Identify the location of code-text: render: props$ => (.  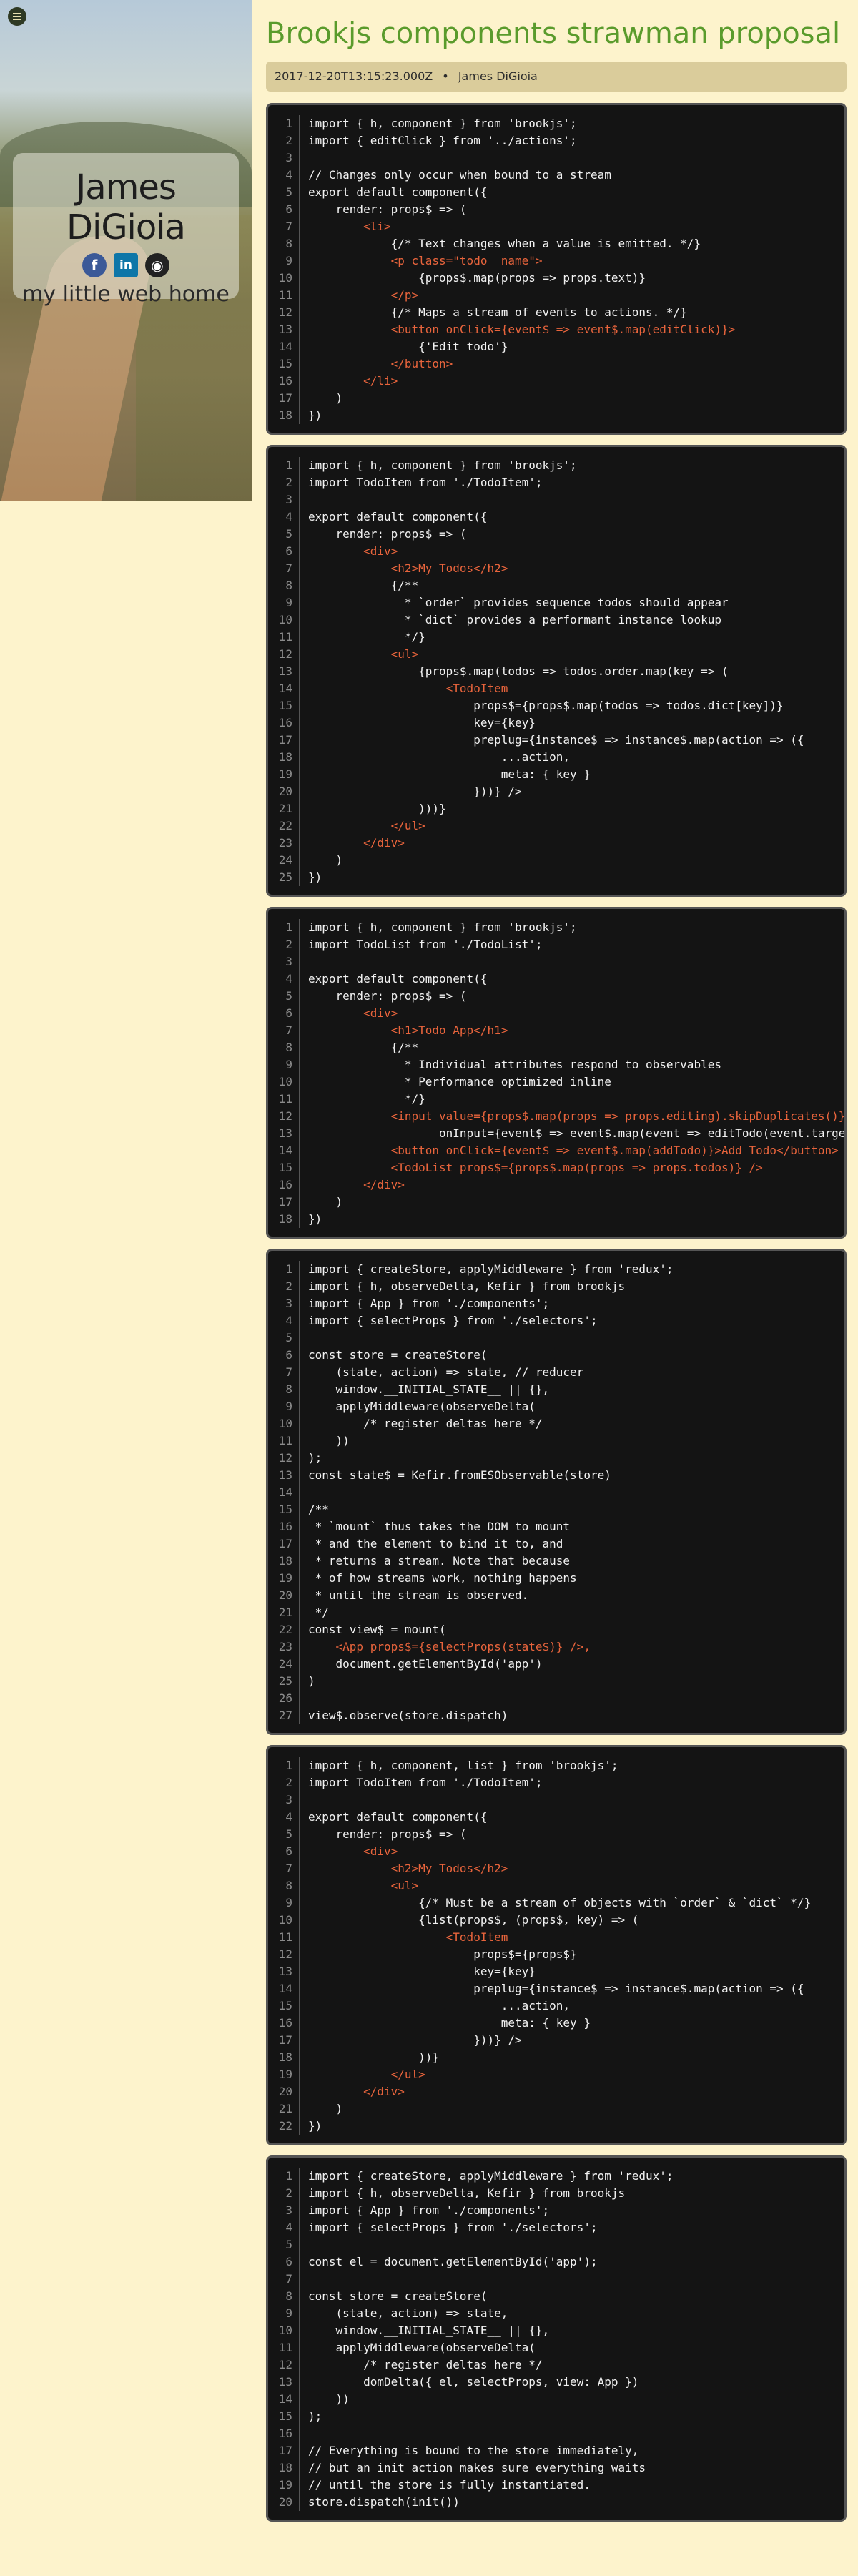
(387, 1834).